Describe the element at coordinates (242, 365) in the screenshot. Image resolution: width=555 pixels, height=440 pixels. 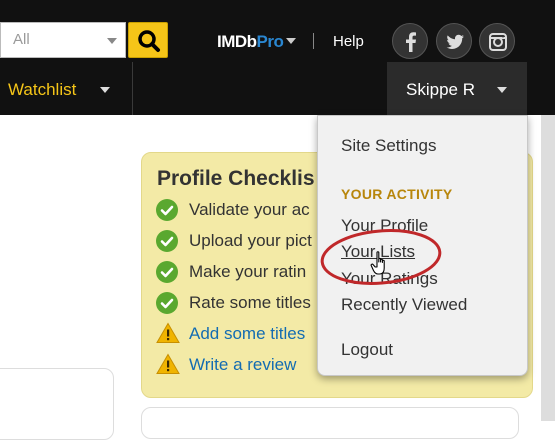
I see `checklist-item-link: Write a review` at that location.